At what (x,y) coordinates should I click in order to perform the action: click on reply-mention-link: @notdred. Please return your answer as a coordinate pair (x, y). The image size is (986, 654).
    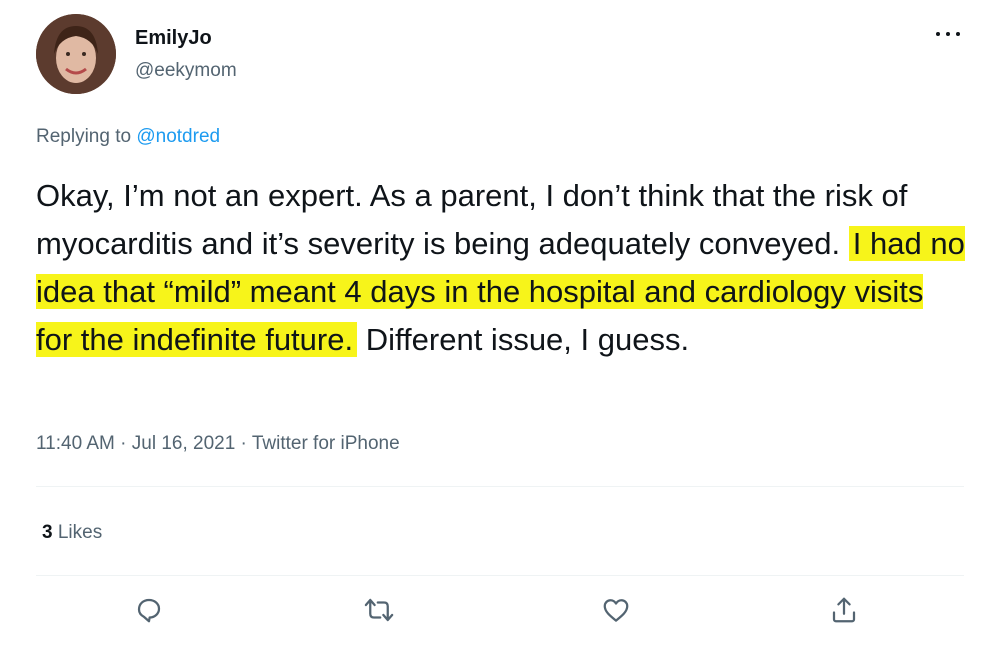
    Looking at the image, I should click on (178, 136).